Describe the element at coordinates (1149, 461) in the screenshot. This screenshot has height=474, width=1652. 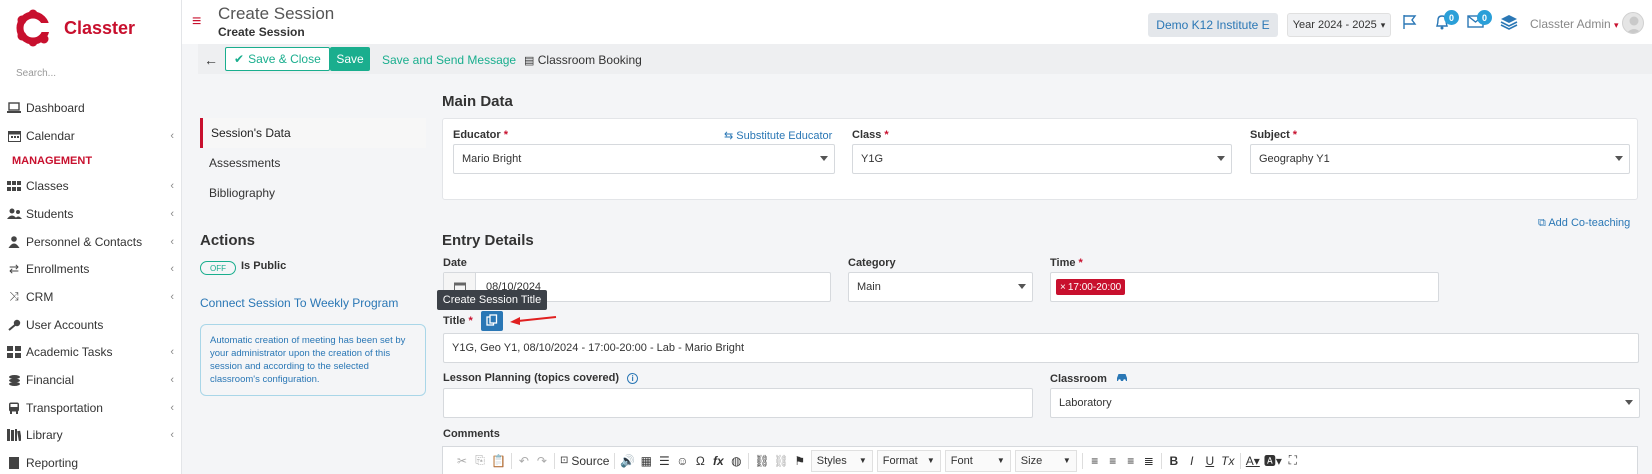
I see `align-justify-icon: ≣` at that location.